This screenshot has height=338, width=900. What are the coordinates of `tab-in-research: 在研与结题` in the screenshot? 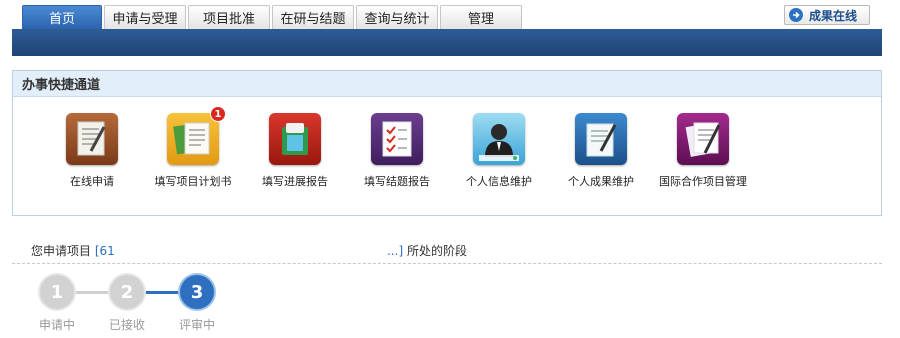 It's located at (313, 17).